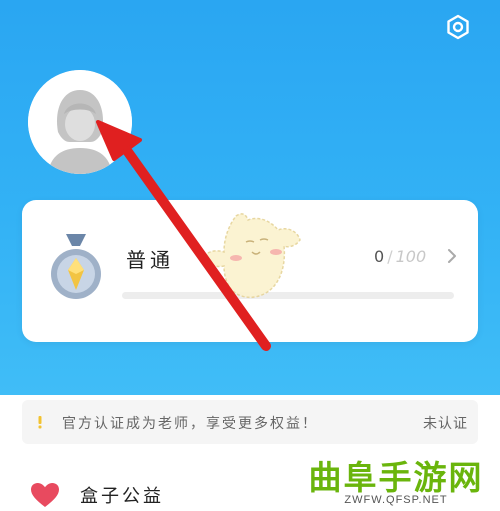 The height and width of the screenshot is (511, 500). I want to click on avatar, so click(80, 122).